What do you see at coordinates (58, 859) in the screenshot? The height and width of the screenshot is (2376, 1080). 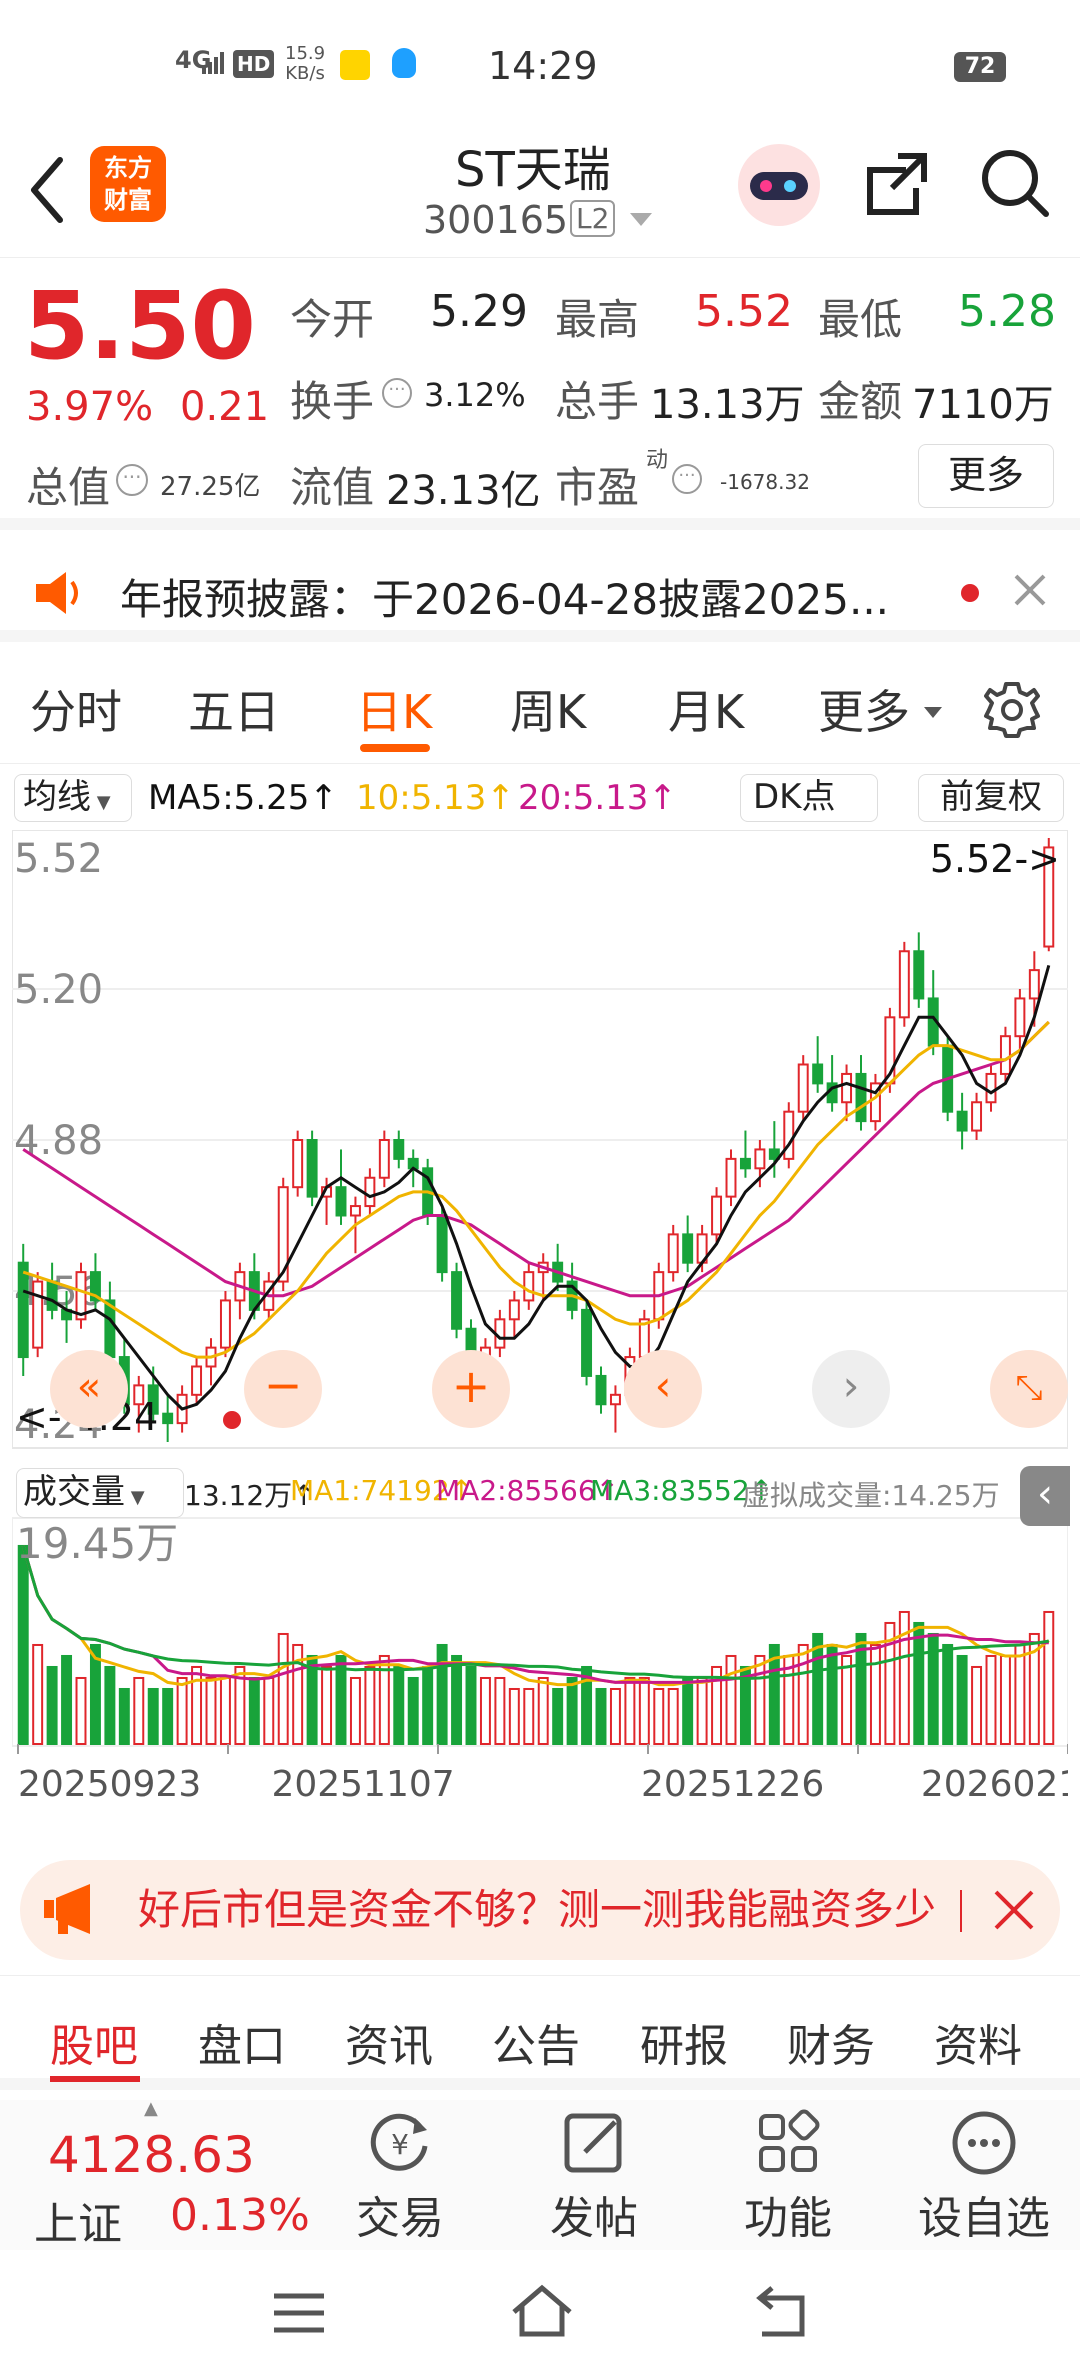 I see `y-tick-label: 5.52` at bounding box center [58, 859].